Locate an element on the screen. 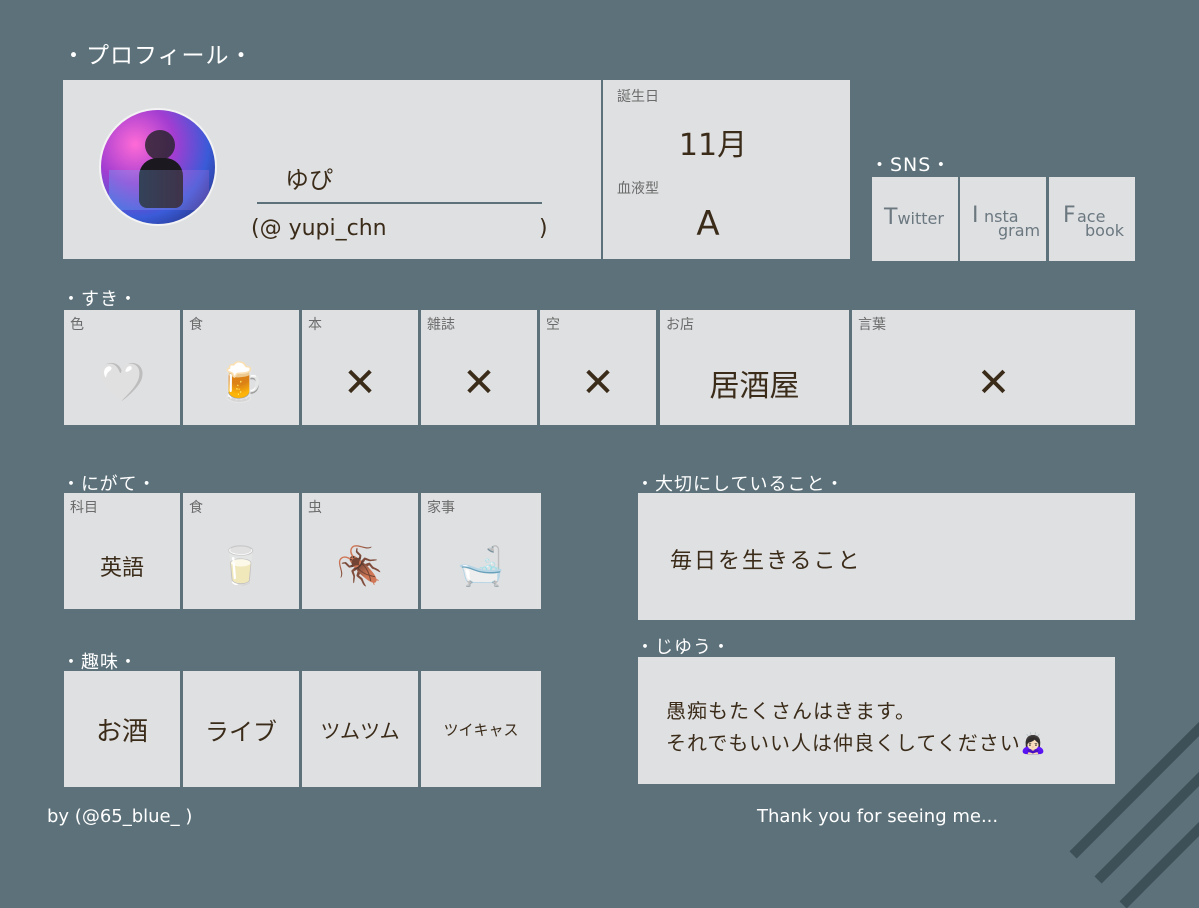  bathtub-icon: 🛁 is located at coordinates (481, 565).